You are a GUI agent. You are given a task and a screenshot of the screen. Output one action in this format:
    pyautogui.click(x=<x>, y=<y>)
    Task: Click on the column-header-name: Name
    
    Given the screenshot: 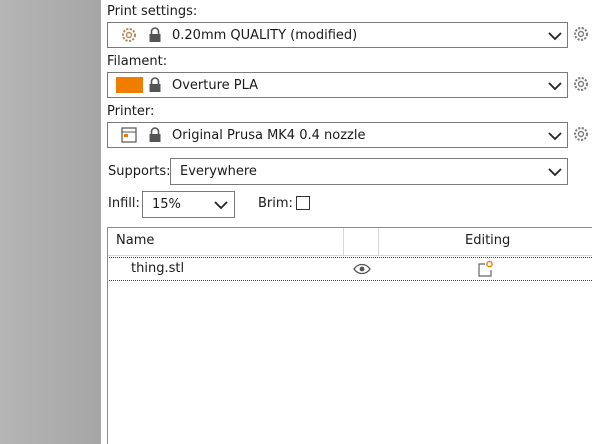 What is the action you would take?
    pyautogui.click(x=135, y=241)
    